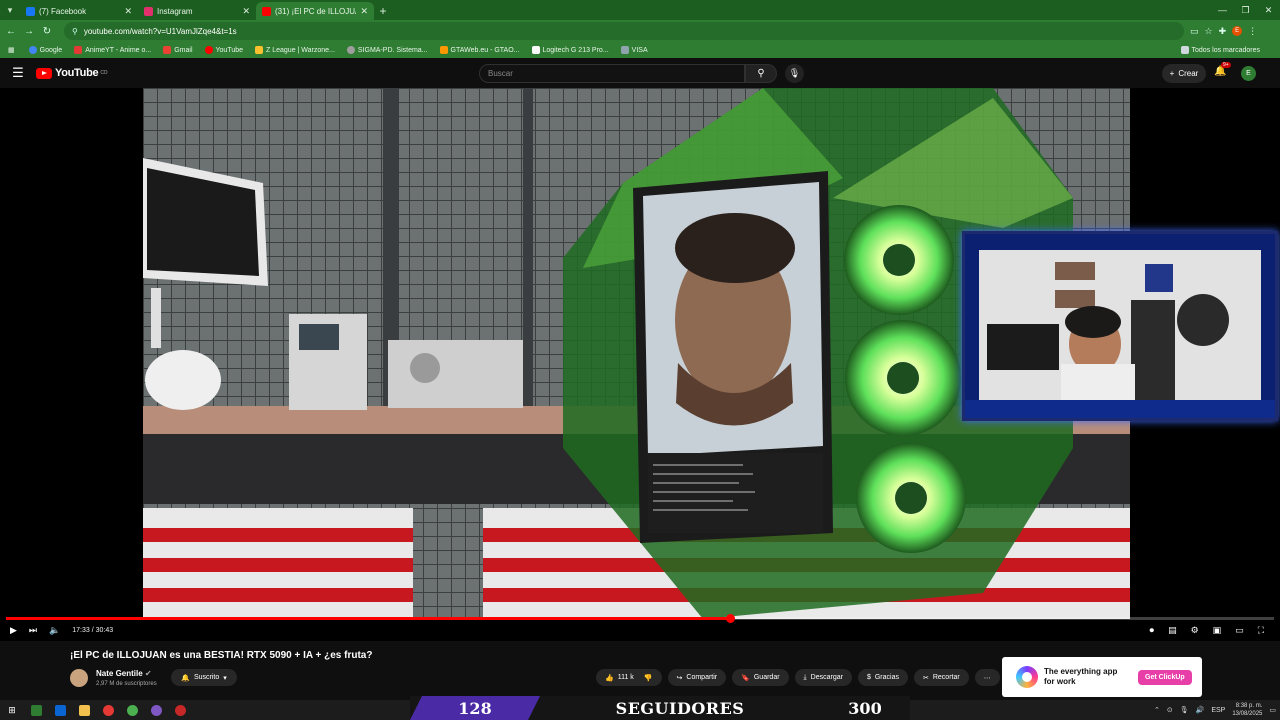  What do you see at coordinates (1170, 710) in the screenshot?
I see `network-icon: ⊙` at bounding box center [1170, 710].